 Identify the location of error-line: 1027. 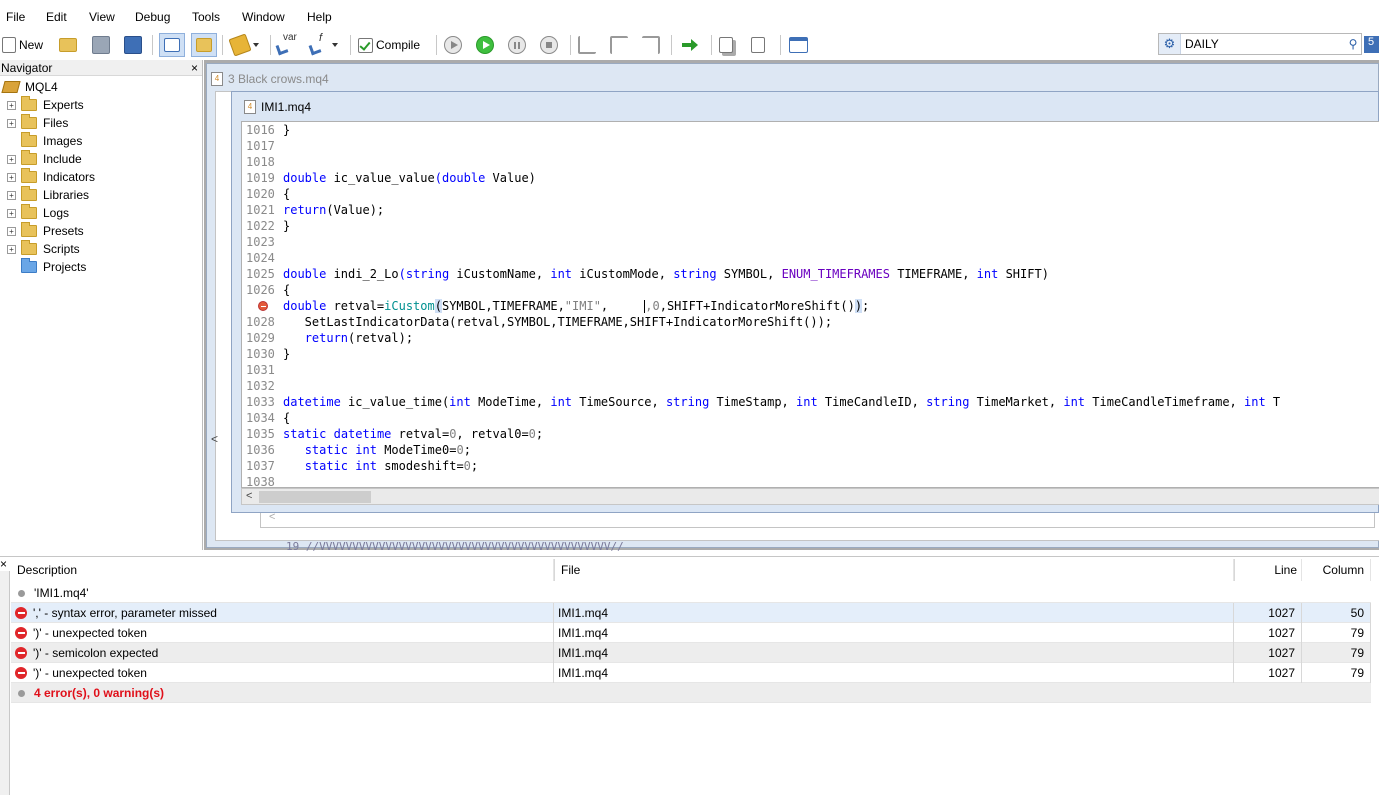
(1268, 633).